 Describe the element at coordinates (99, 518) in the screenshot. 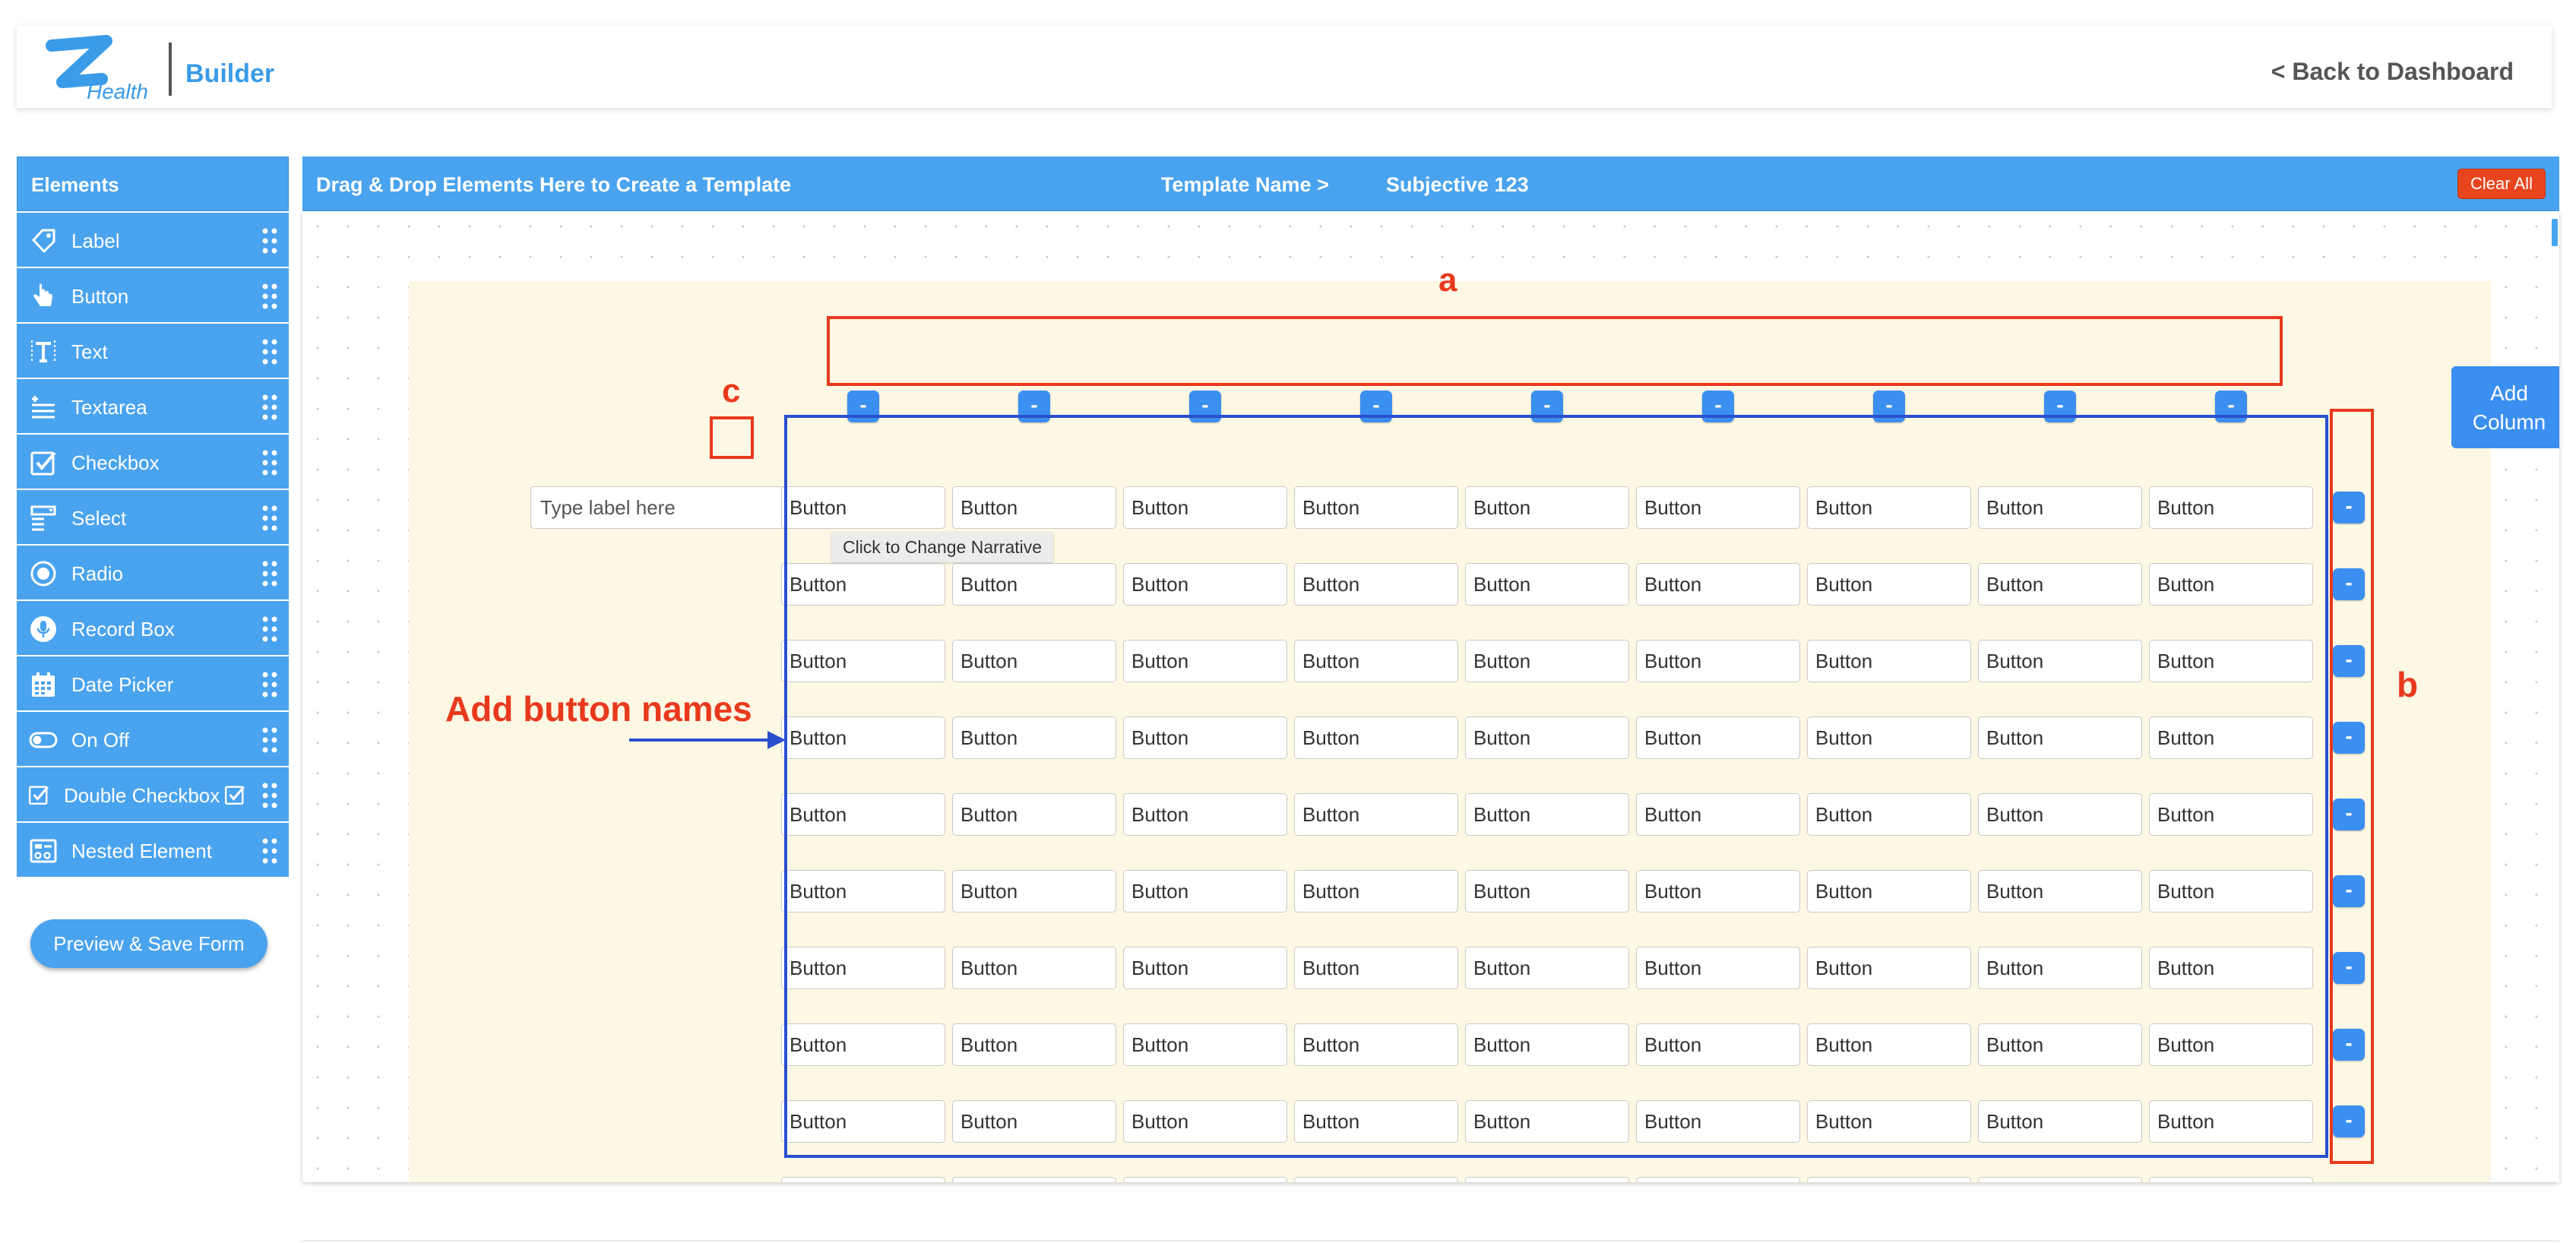

I see `sidebar-item-select-text: Select` at that location.